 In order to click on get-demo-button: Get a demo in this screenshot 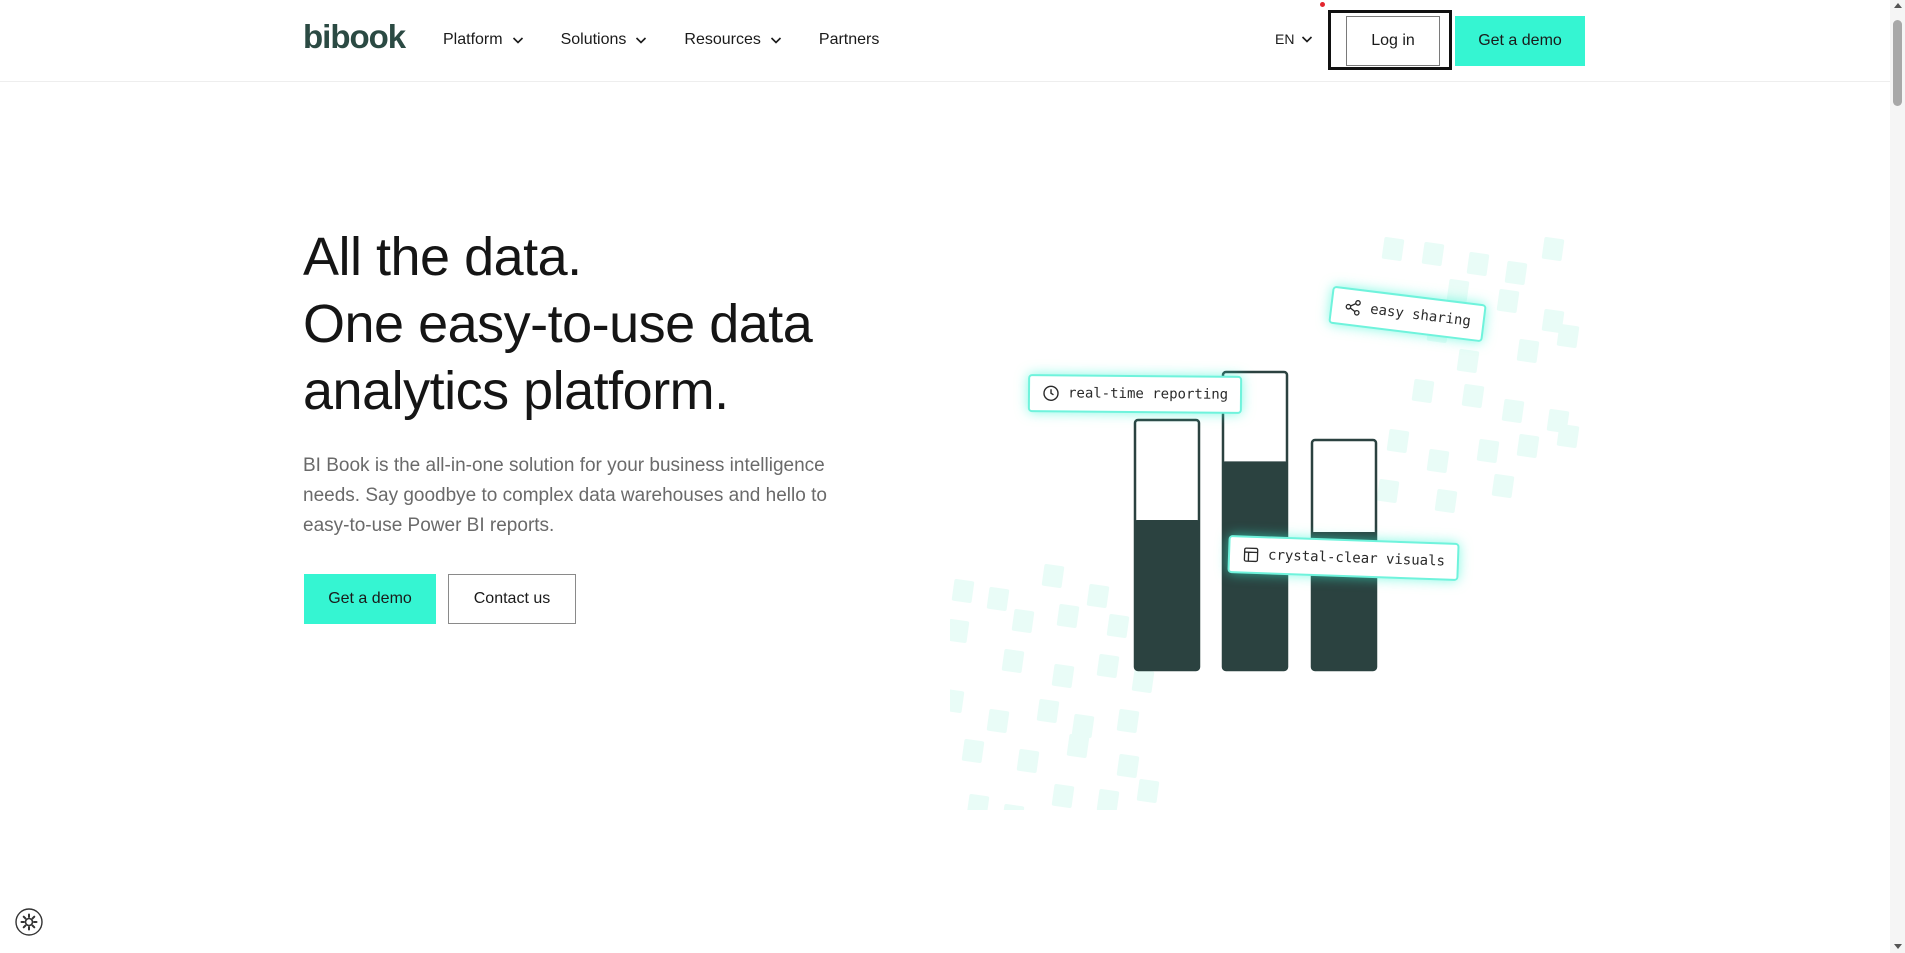, I will do `click(370, 599)`.